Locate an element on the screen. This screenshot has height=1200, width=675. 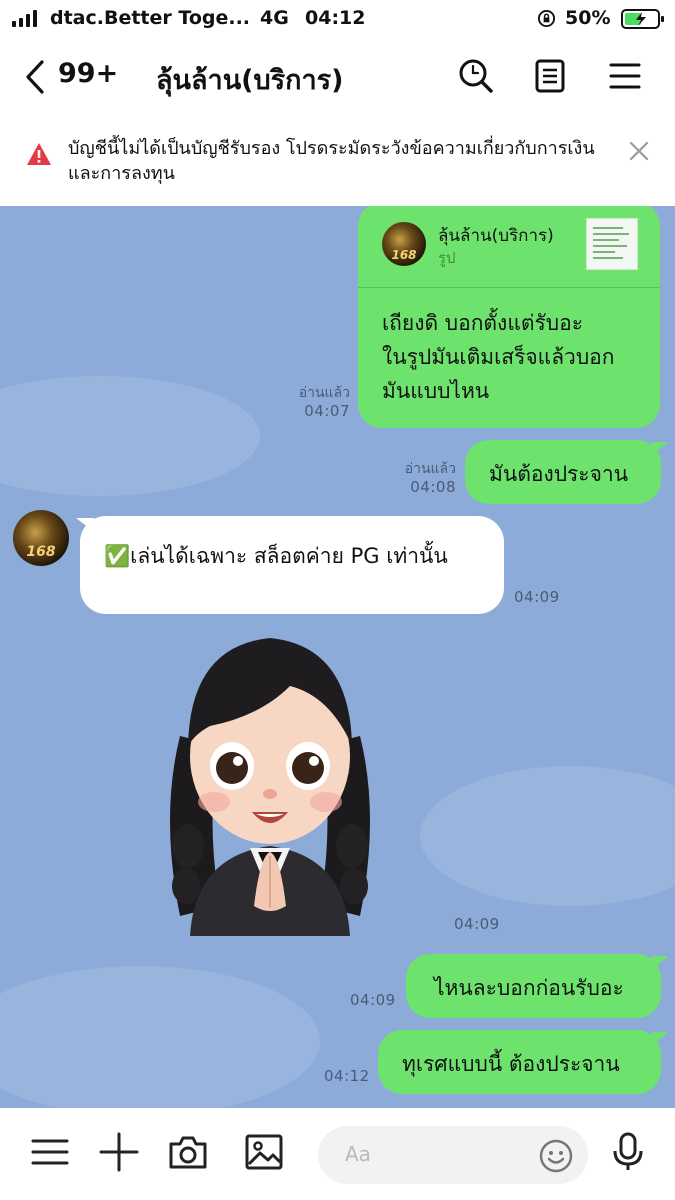
plus-icon is located at coordinates (119, 1152).